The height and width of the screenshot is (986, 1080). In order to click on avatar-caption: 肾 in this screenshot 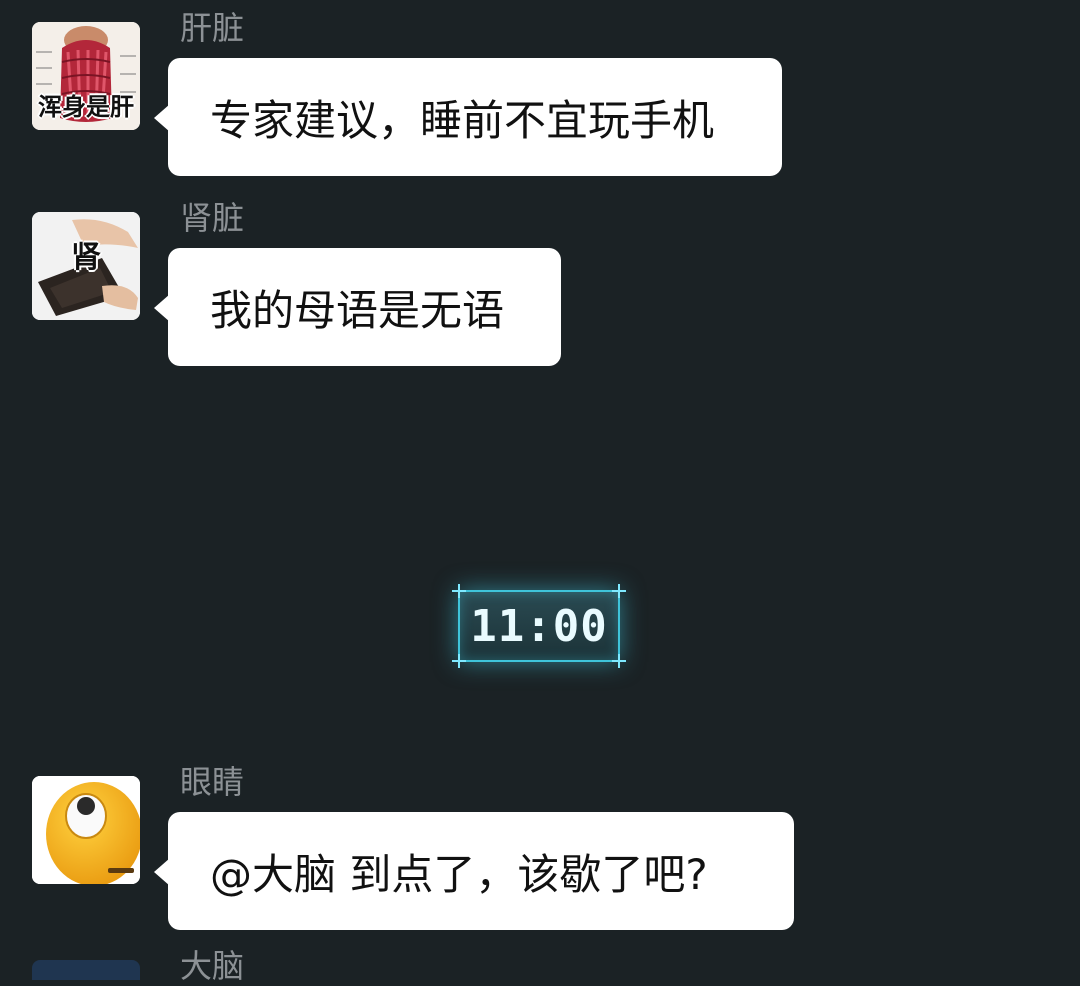, I will do `click(86, 257)`.